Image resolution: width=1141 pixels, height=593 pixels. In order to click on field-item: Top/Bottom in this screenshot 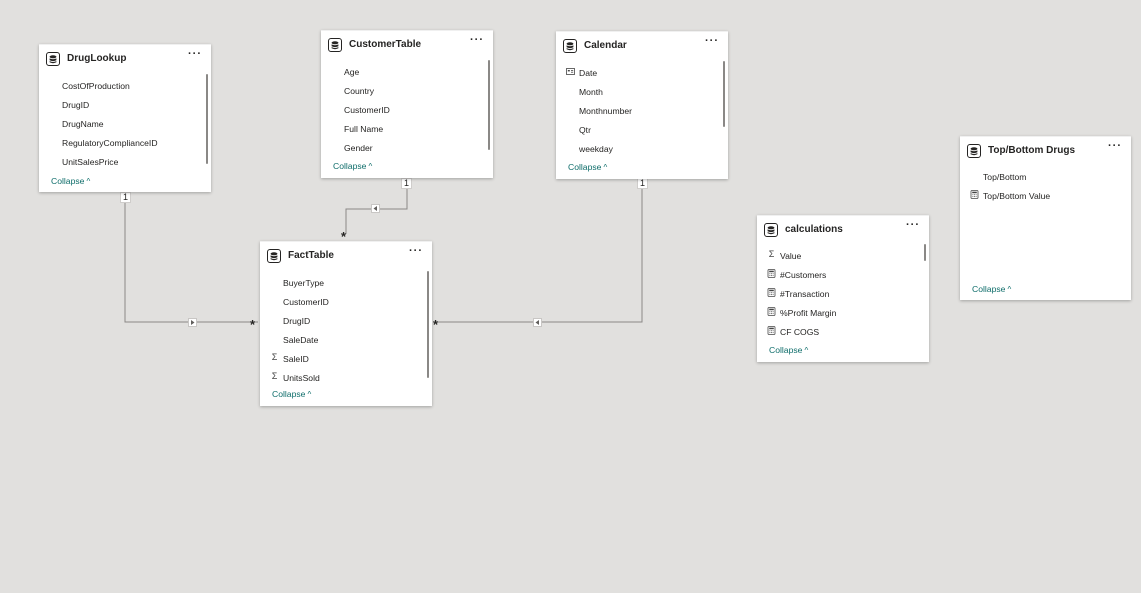, I will do `click(1045, 176)`.